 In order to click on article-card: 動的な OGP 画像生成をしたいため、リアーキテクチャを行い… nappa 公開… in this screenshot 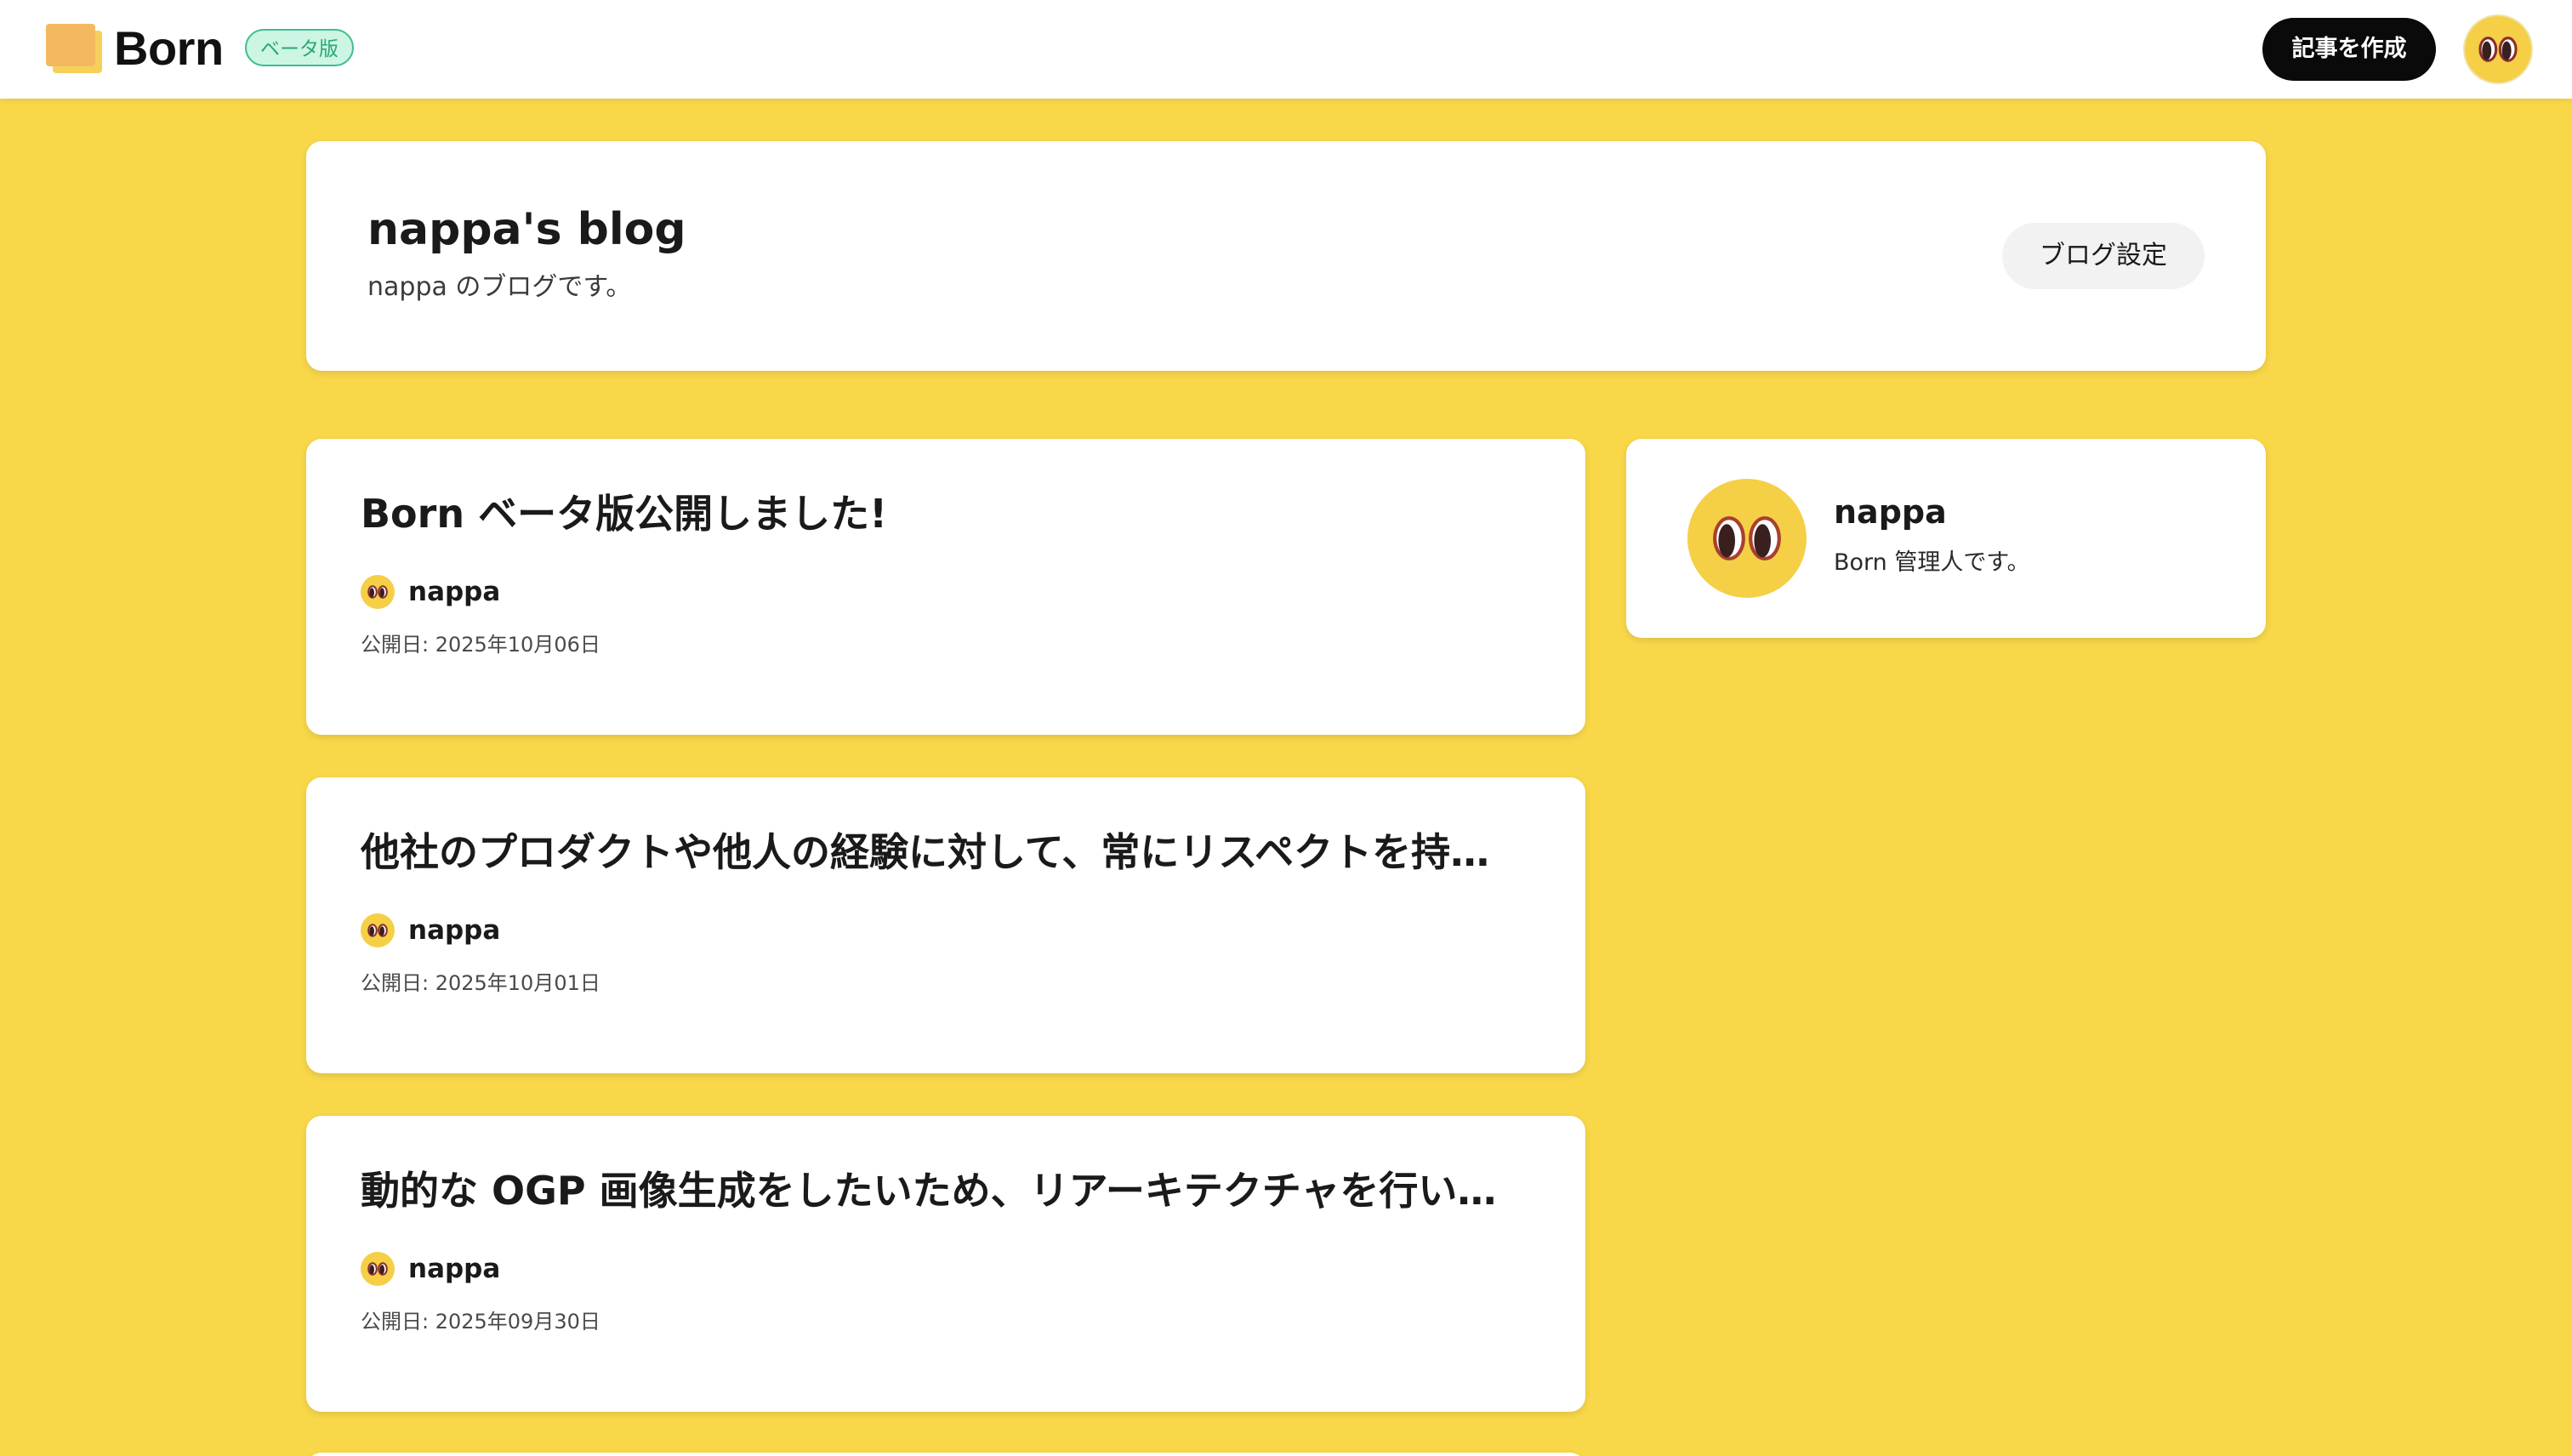, I will do `click(946, 1264)`.